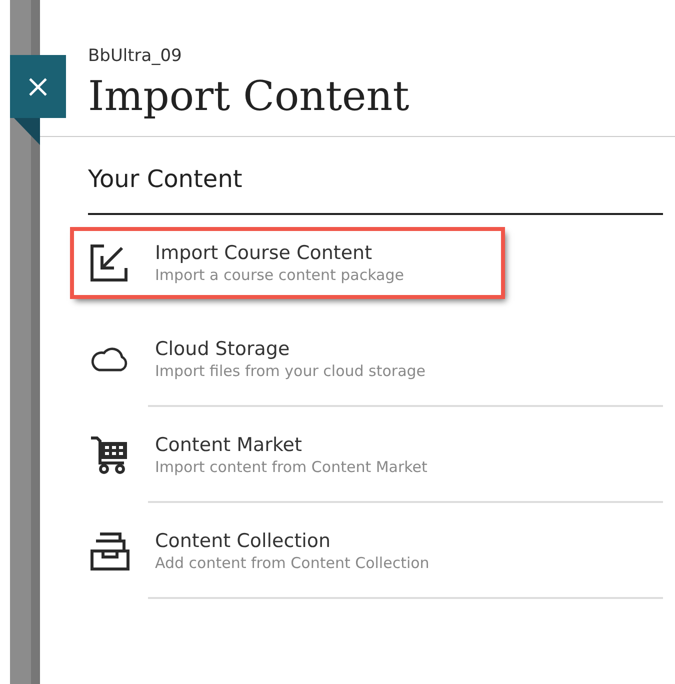 The height and width of the screenshot is (684, 675). Describe the element at coordinates (249, 96) in the screenshot. I see `panel-title: Import Content` at that location.